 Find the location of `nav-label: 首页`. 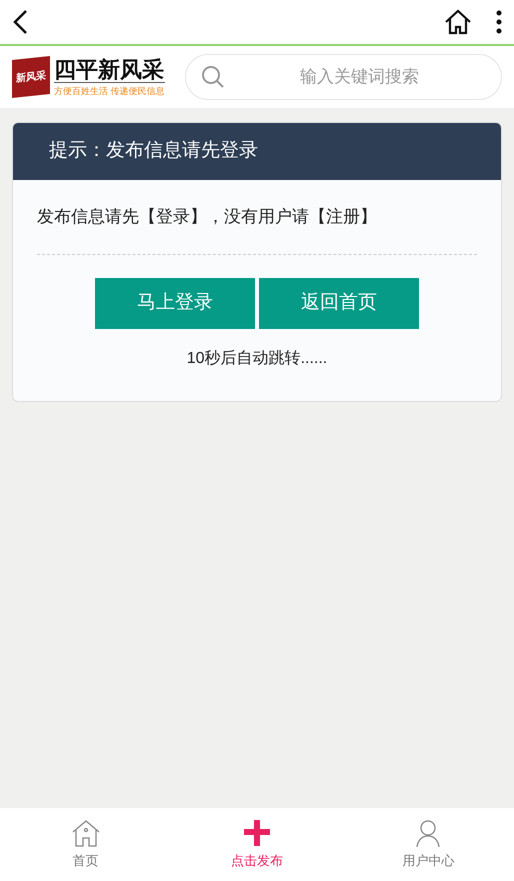

nav-label: 首页 is located at coordinates (85, 861).